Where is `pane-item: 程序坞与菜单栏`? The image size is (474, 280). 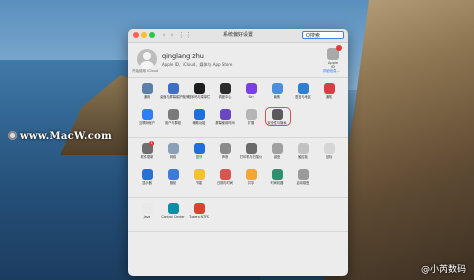
pane-item: 程序坞与菜单栏 is located at coordinates (199, 96).